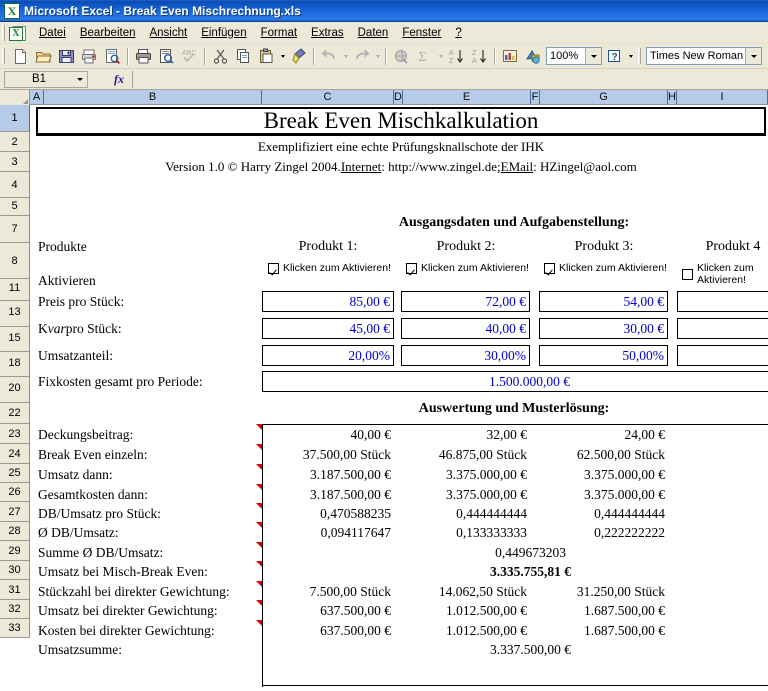 The width and height of the screenshot is (768, 691). I want to click on format-painter-icon, so click(298, 56).